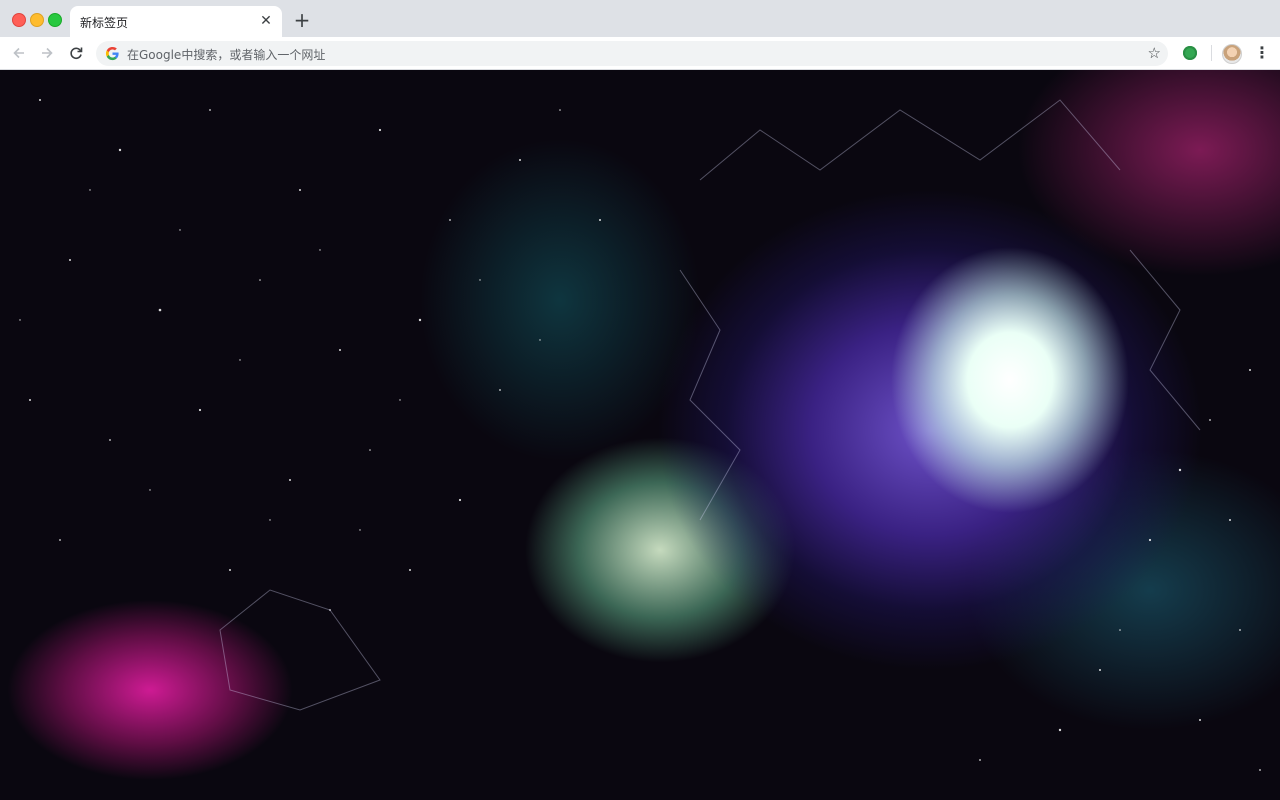 The width and height of the screenshot is (1280, 800). What do you see at coordinates (19, 20) in the screenshot?
I see `window-close-button` at bounding box center [19, 20].